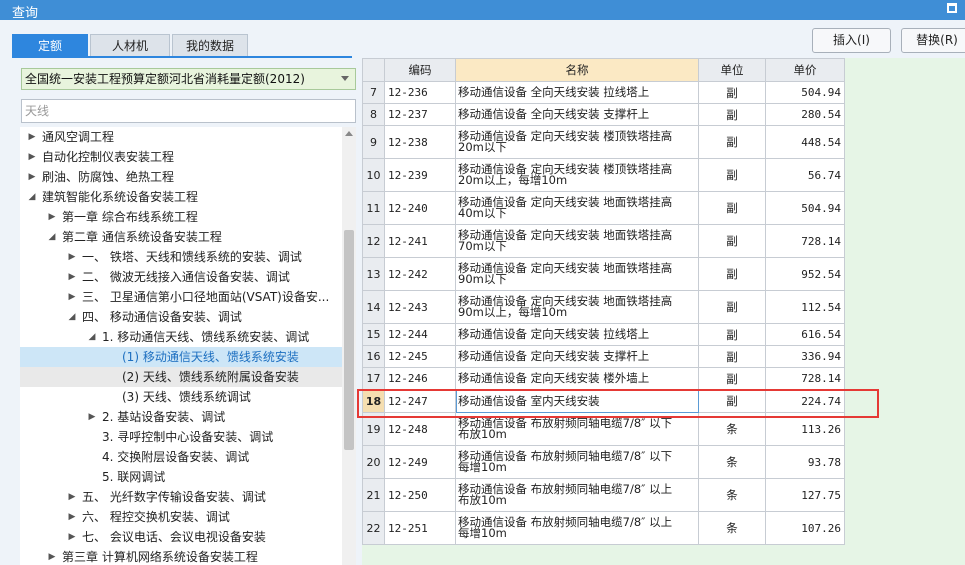  What do you see at coordinates (420, 114) in the screenshot?
I see `code-cell: 12-237` at bounding box center [420, 114].